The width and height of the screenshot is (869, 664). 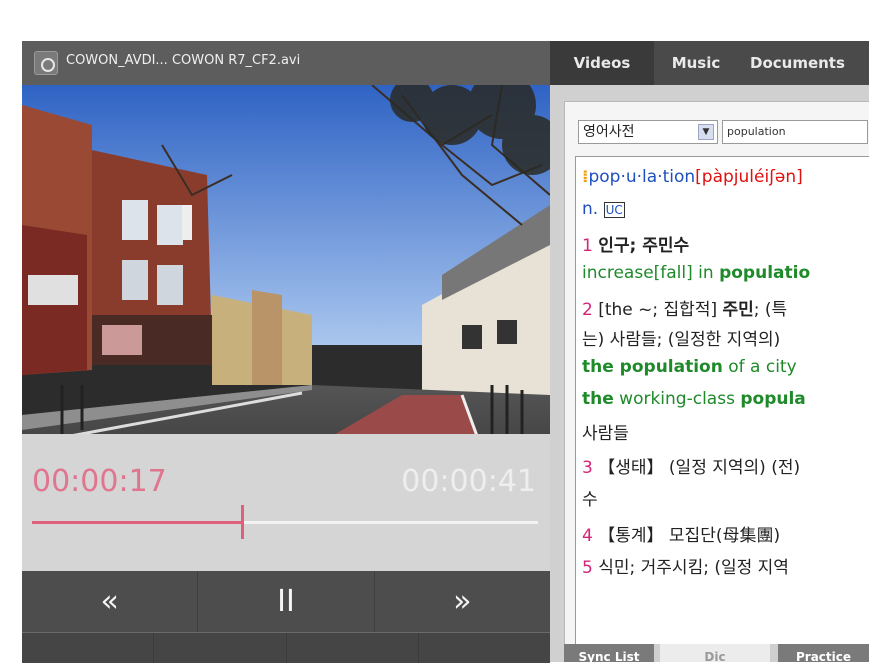 What do you see at coordinates (809, 63) in the screenshot?
I see `tab-documents: Documents` at bounding box center [809, 63].